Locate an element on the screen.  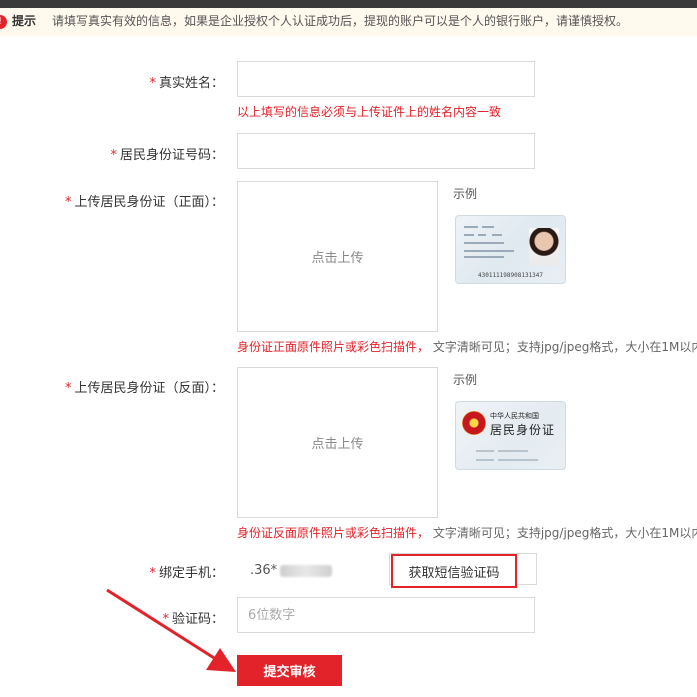
verification-code-input is located at coordinates (386, 615).